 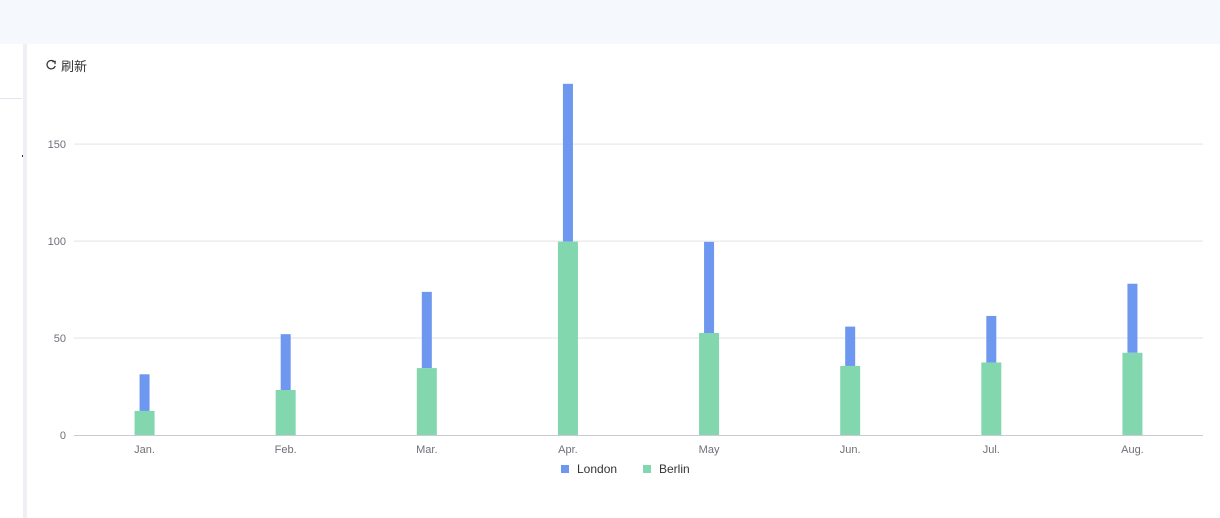 I want to click on y-tick-label: 150, so click(x=57, y=145).